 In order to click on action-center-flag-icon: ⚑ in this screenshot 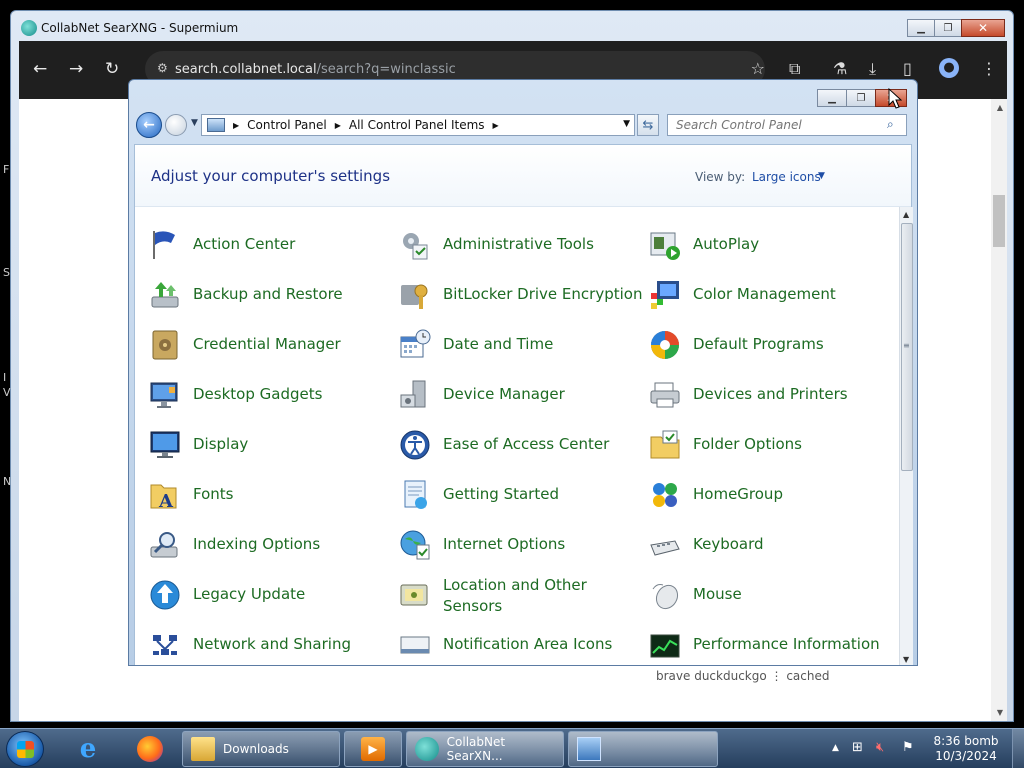, I will do `click(908, 747)`.